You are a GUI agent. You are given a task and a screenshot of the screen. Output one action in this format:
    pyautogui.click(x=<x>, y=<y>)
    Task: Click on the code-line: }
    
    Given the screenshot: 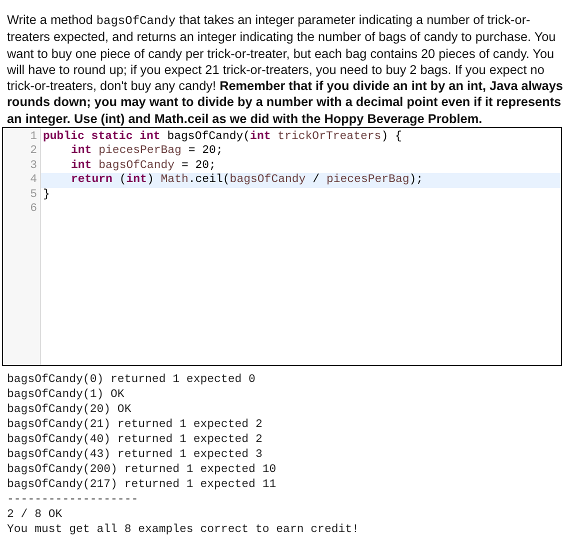 What is the action you would take?
    pyautogui.click(x=46, y=195)
    